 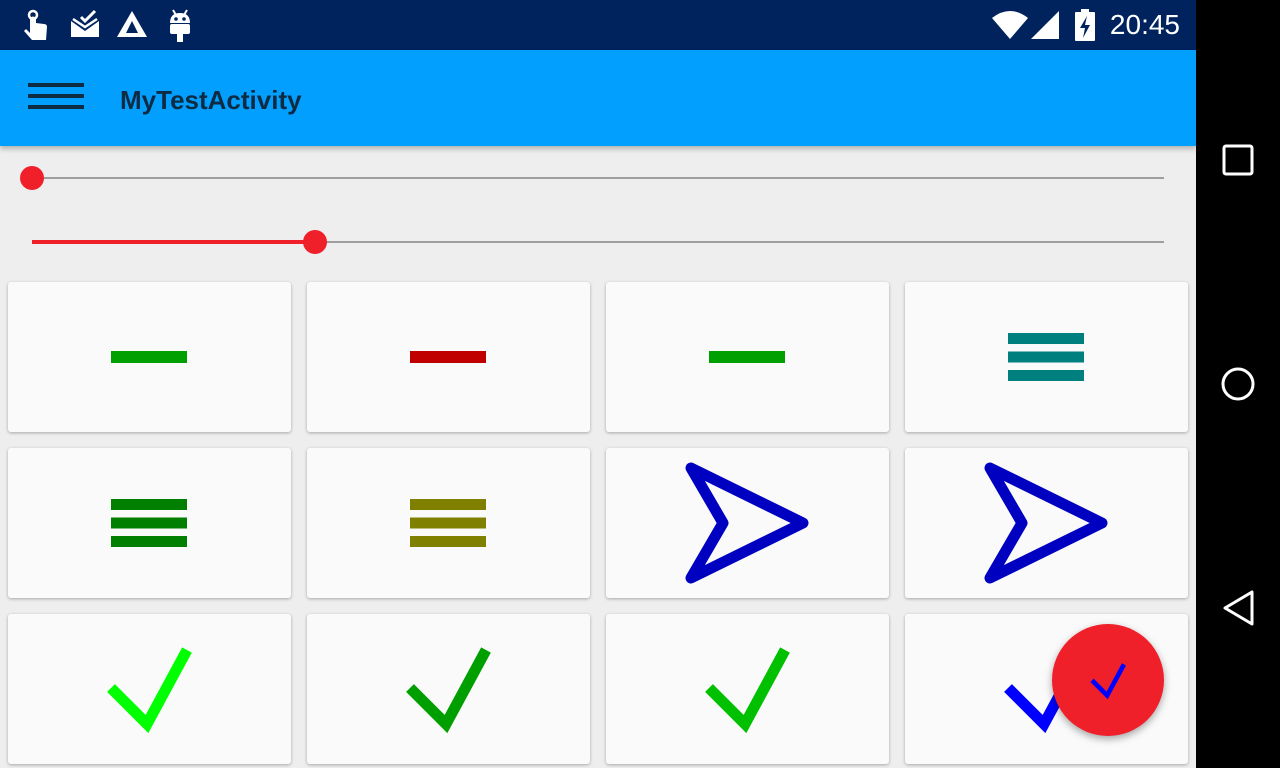 I want to click on home-icon, so click(x=1238, y=384).